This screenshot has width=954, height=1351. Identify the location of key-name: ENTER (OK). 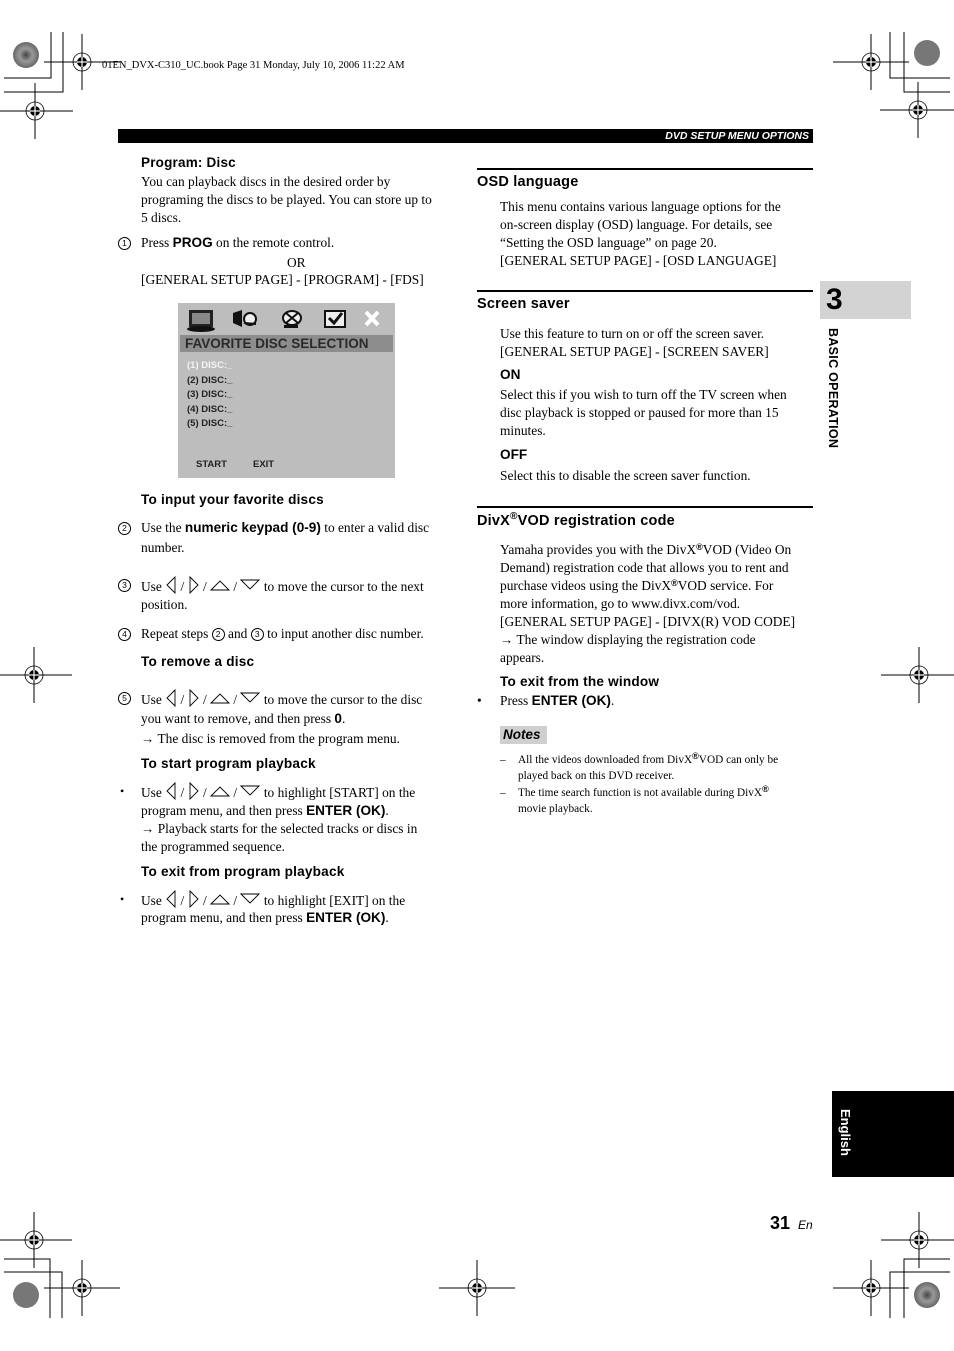
(346, 810).